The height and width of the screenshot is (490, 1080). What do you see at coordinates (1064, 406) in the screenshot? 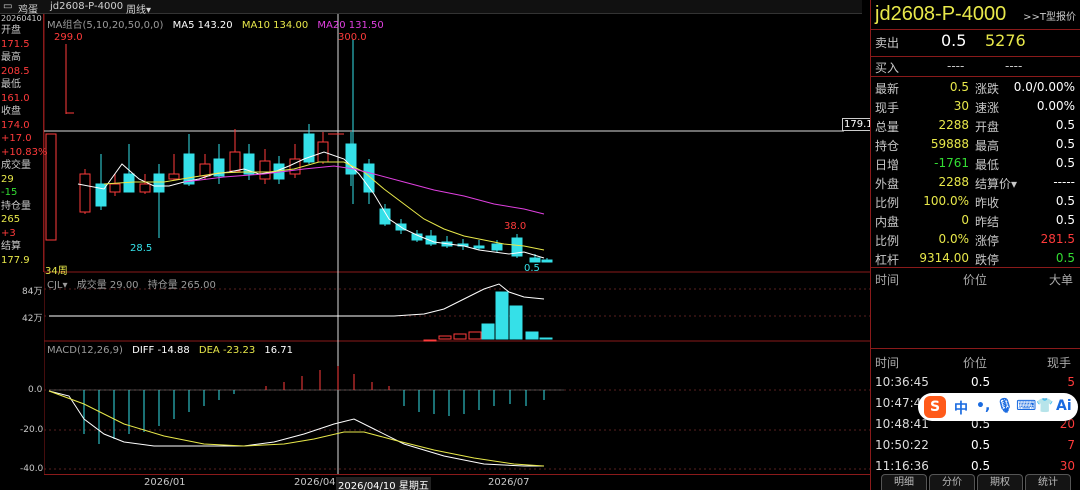
I see `ai-button: Ai` at bounding box center [1064, 406].